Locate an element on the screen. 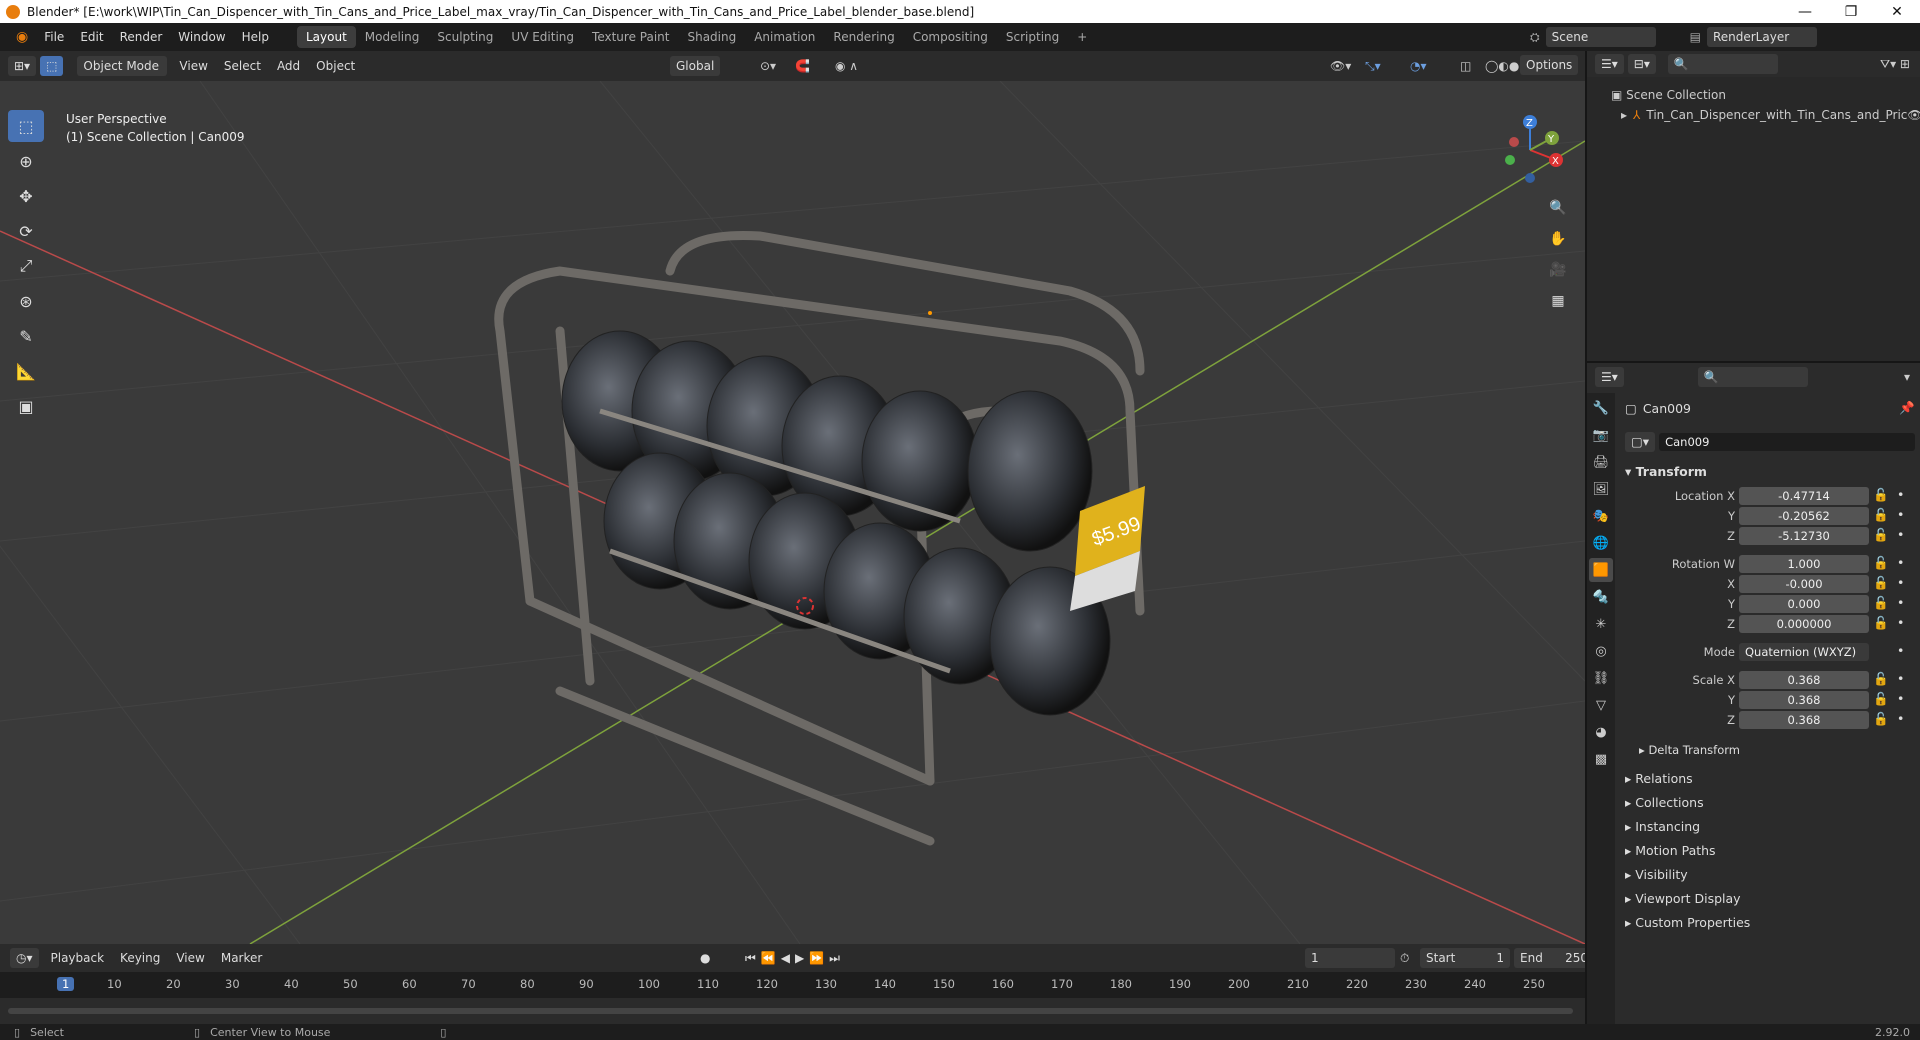  data-tab-icon: ▽ is located at coordinates (1601, 705).